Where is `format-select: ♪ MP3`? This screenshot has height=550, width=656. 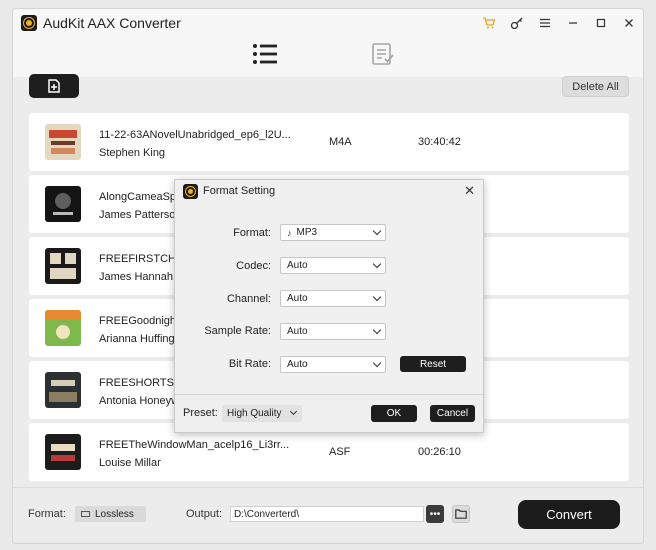
format-select: ♪ MP3 is located at coordinates (333, 232).